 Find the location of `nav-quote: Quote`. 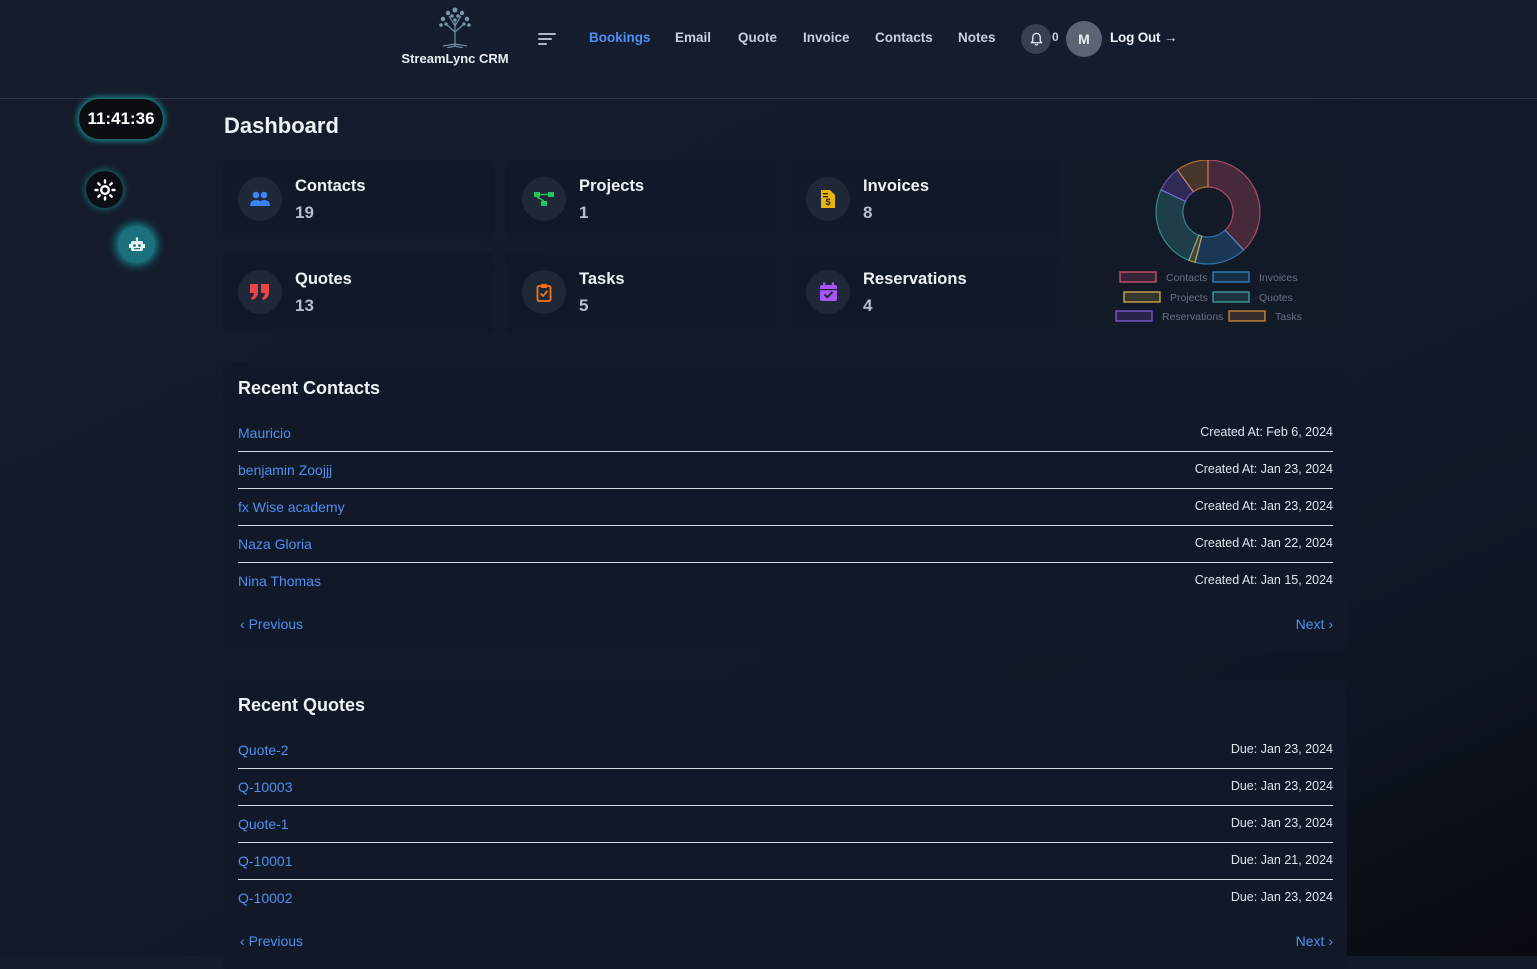

nav-quote: Quote is located at coordinates (757, 37).